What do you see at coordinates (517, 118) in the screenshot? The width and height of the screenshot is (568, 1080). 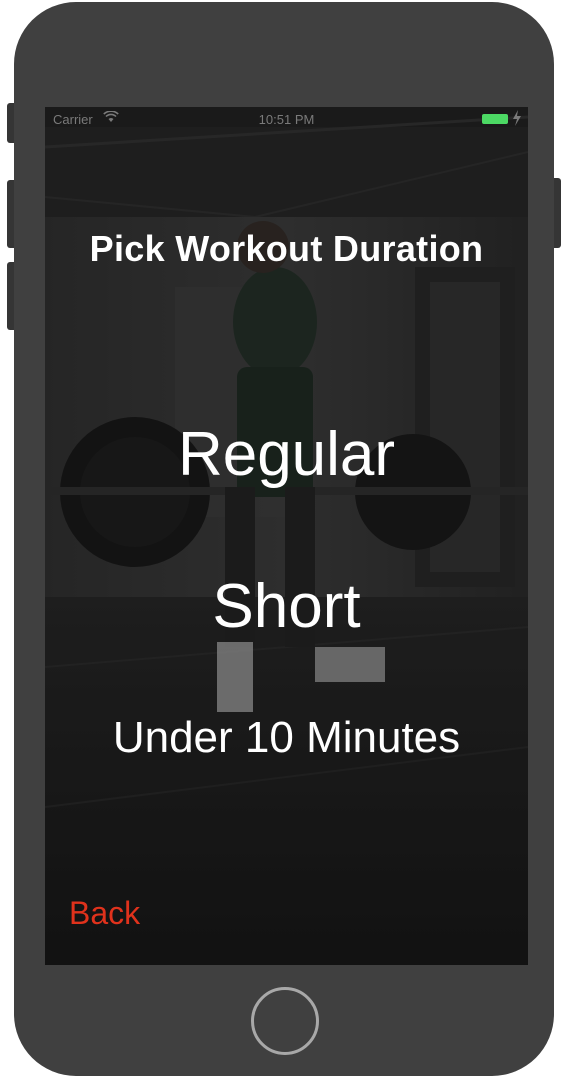 I see `charging-bolt-icon` at bounding box center [517, 118].